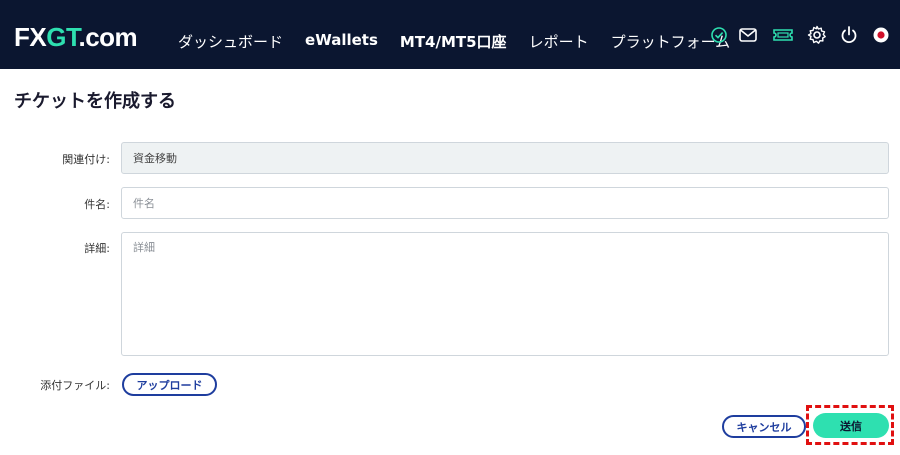  Describe the element at coordinates (86, 159) in the screenshot. I see `related-label: 関連付け:` at that location.